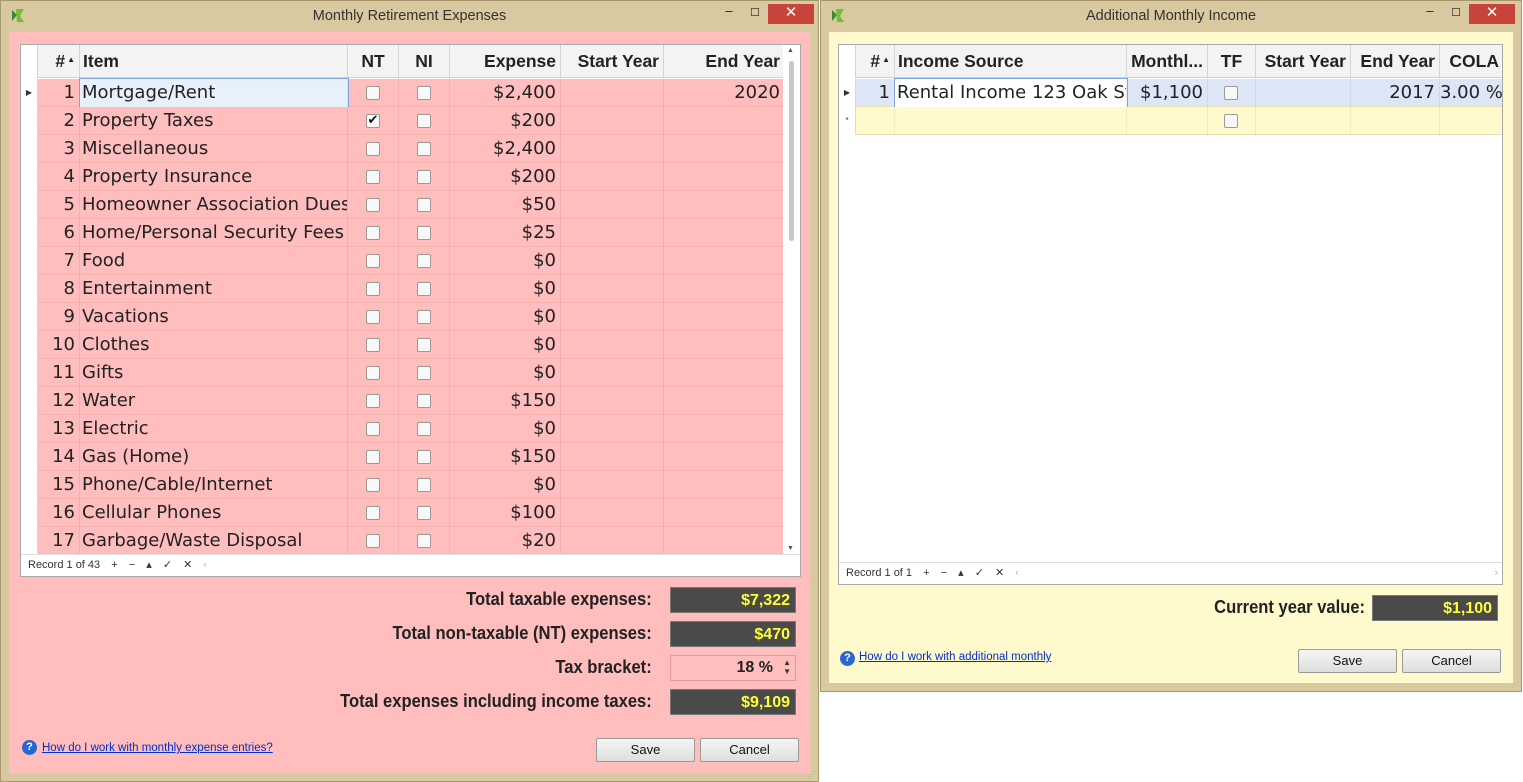 This screenshot has height=782, width=1523. What do you see at coordinates (403, 149) in the screenshot?
I see `table-row: 3 Miscellaneous $2,400` at bounding box center [403, 149].